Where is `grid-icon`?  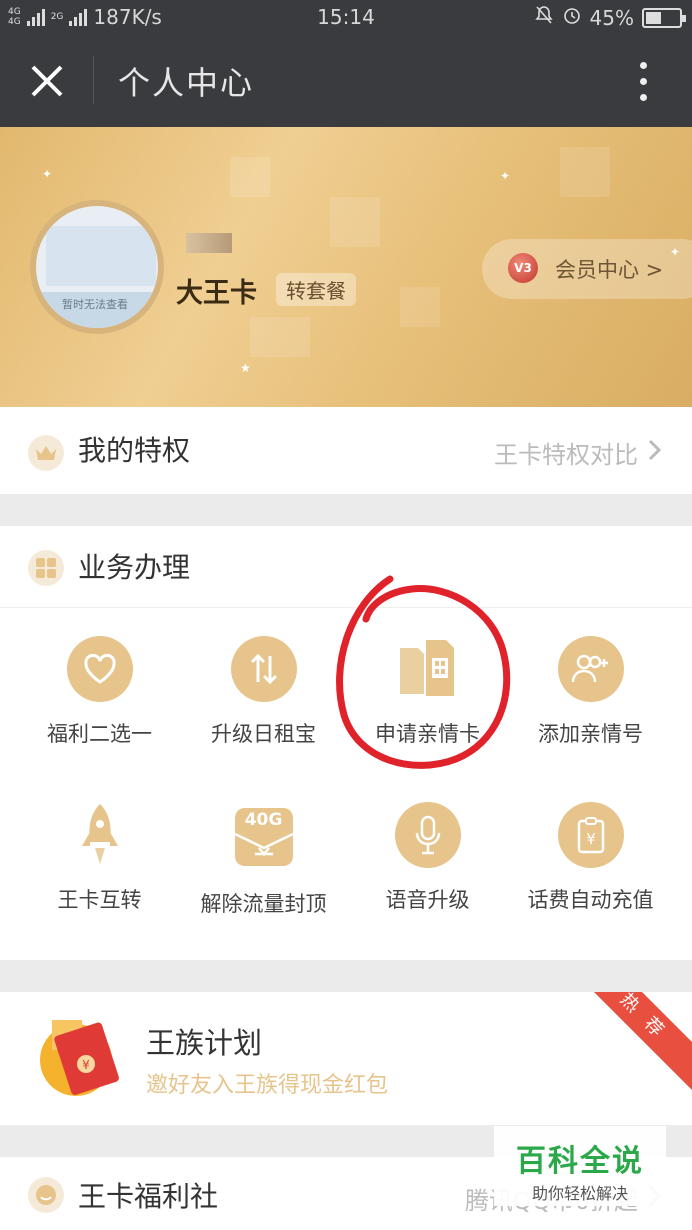 grid-icon is located at coordinates (46, 568).